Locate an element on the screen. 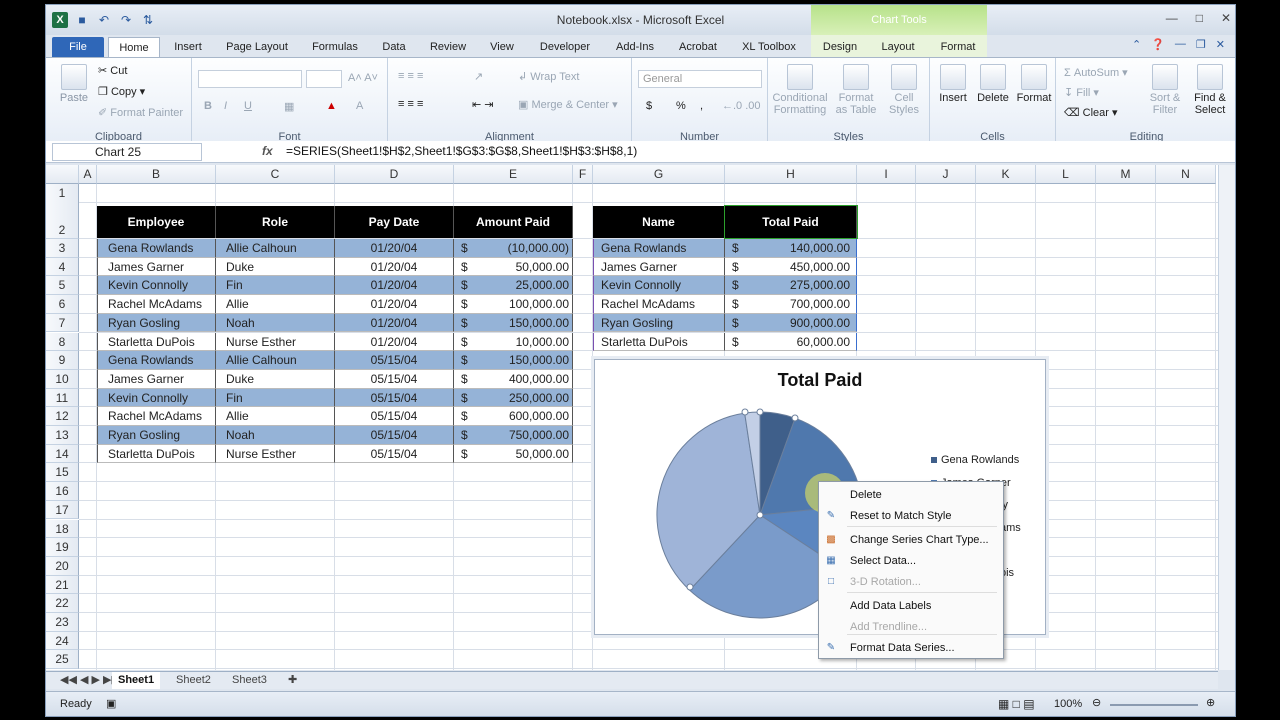 Image resolution: width=1280 pixels, height=720 pixels. table2-name-cell: Kevin Connolly is located at coordinates (659, 286).